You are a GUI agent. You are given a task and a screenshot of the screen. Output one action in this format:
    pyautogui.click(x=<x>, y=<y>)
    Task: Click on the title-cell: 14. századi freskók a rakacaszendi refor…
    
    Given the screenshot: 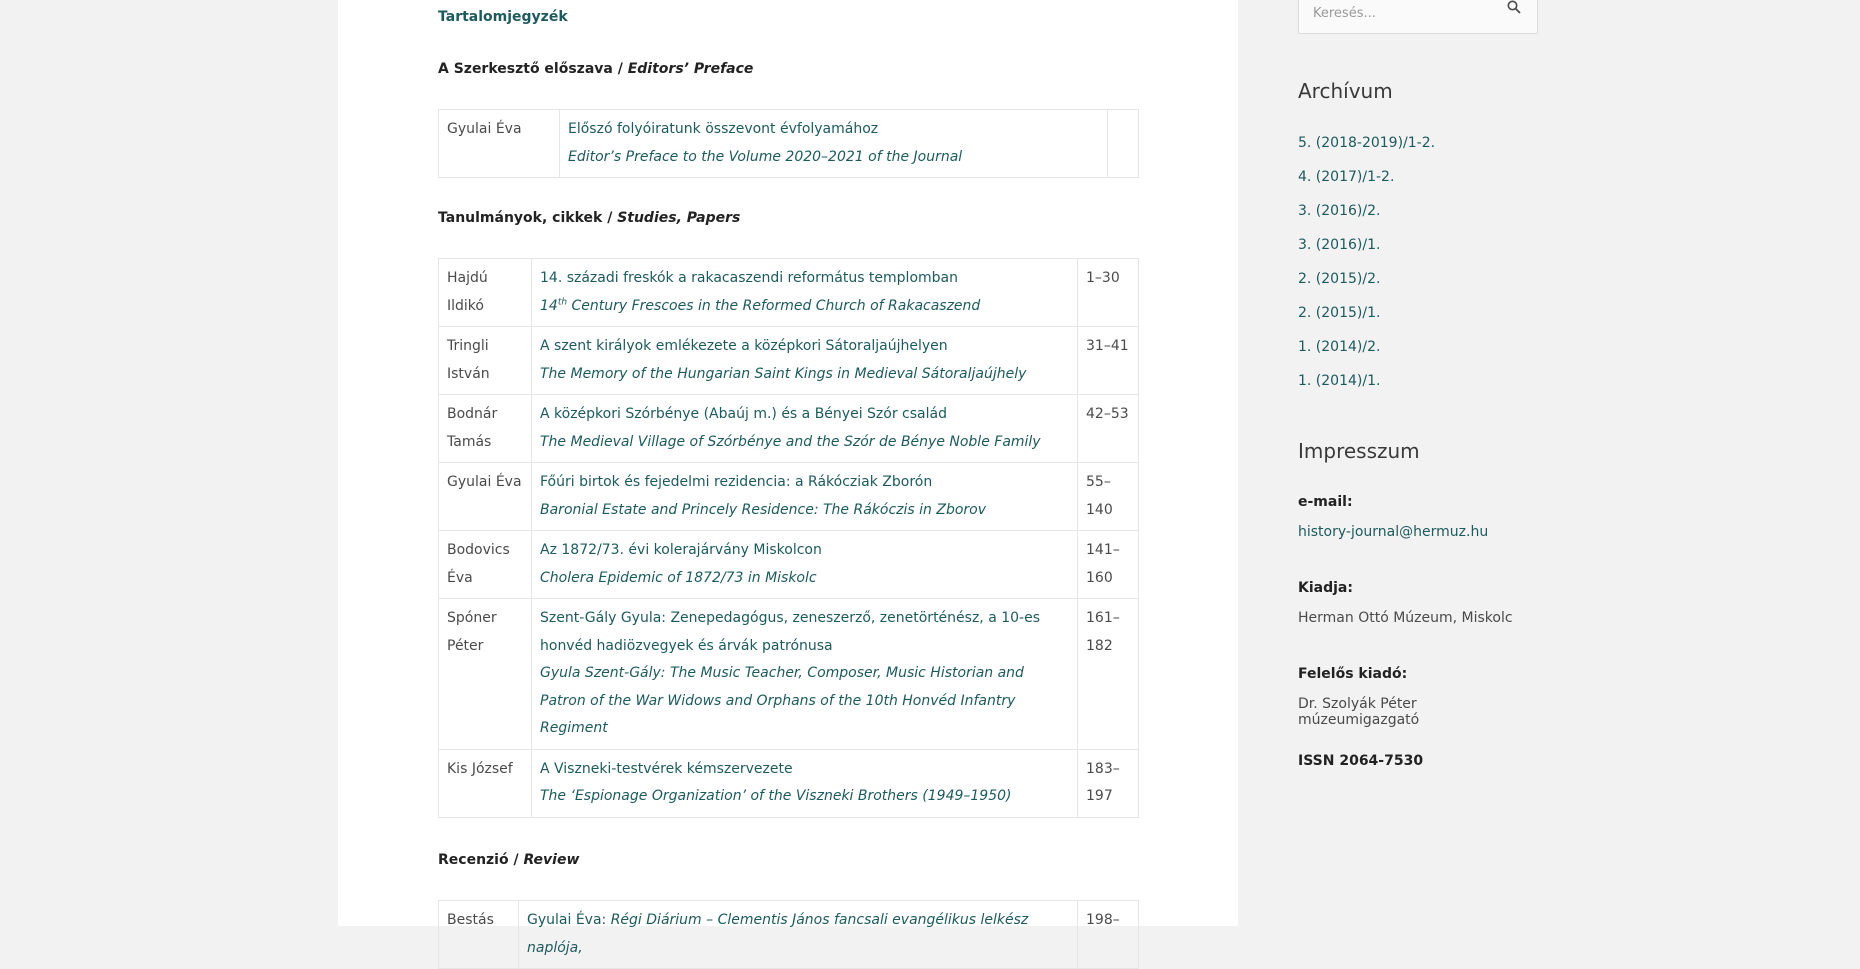 What is the action you would take?
    pyautogui.click(x=804, y=292)
    